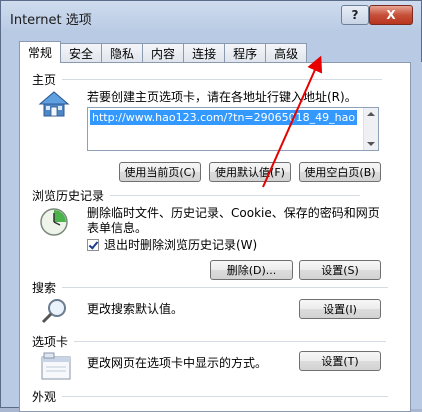  What do you see at coordinates (56, 312) in the screenshot?
I see `search-magnifier-icon` at bounding box center [56, 312].